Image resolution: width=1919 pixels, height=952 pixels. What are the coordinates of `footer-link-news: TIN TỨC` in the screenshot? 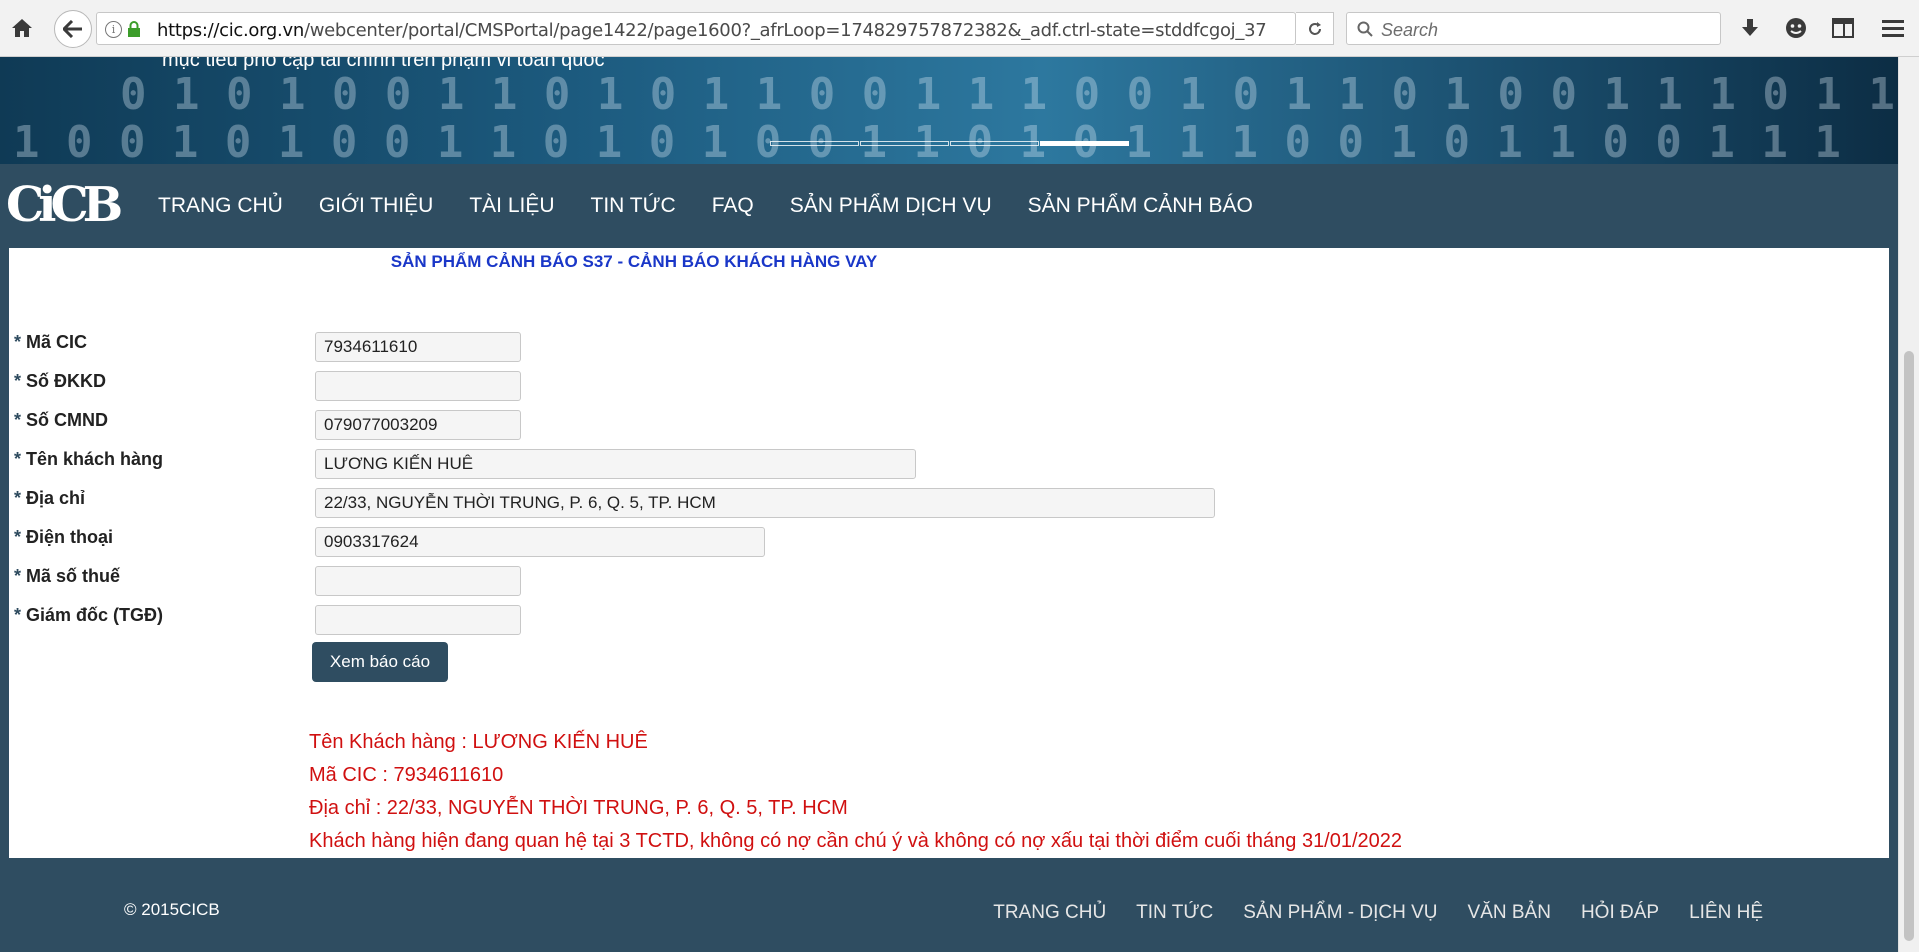 It's located at (1174, 913).